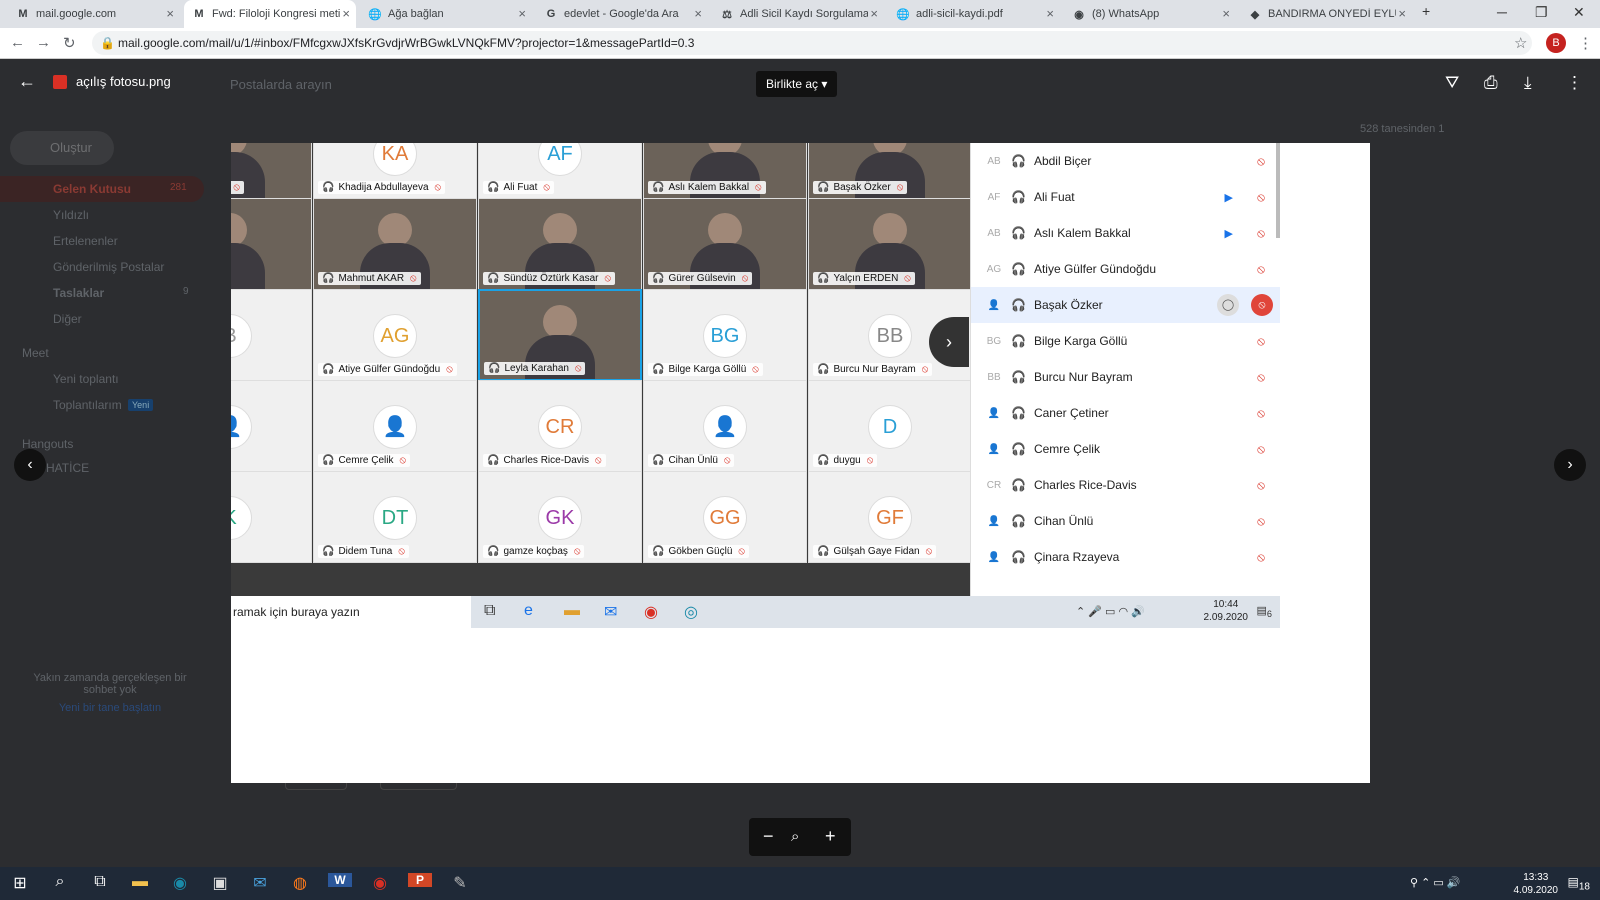 This screenshot has height=900, width=1600. Describe the element at coordinates (17, 42) in the screenshot. I see `back-arrow-icon: ←` at that location.